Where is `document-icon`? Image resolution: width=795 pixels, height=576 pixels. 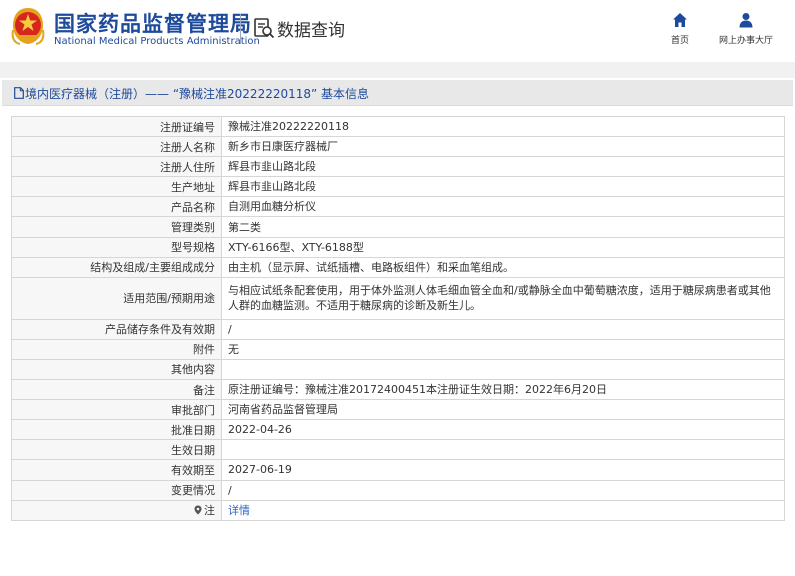
document-icon is located at coordinates (19, 93).